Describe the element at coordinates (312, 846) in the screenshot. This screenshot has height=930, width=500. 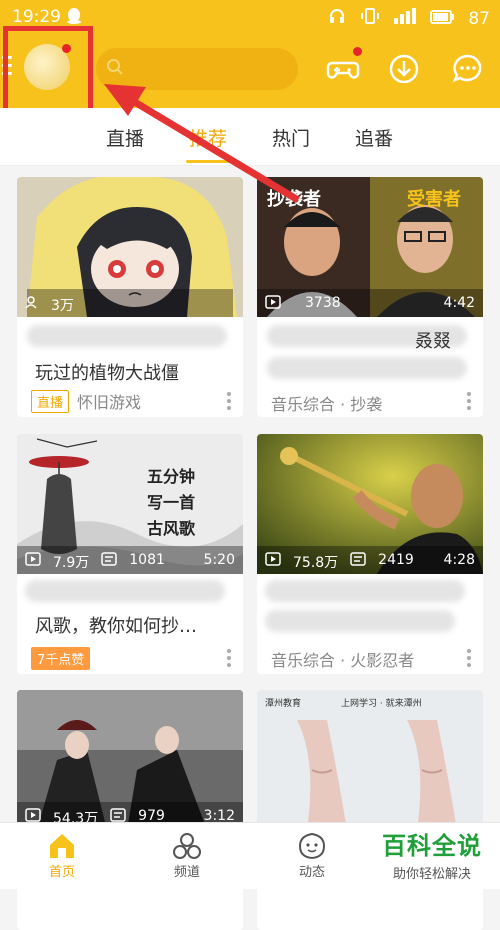
I see `dynamics-icon` at that location.